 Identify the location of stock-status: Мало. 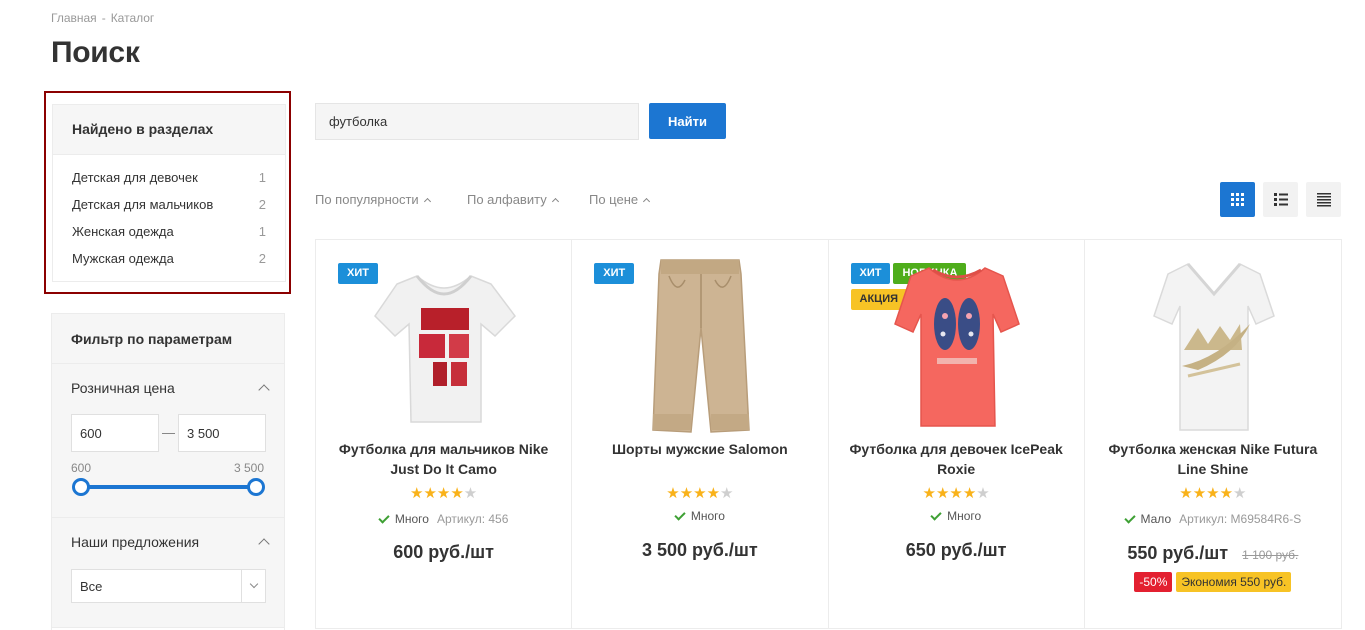
(1156, 519).